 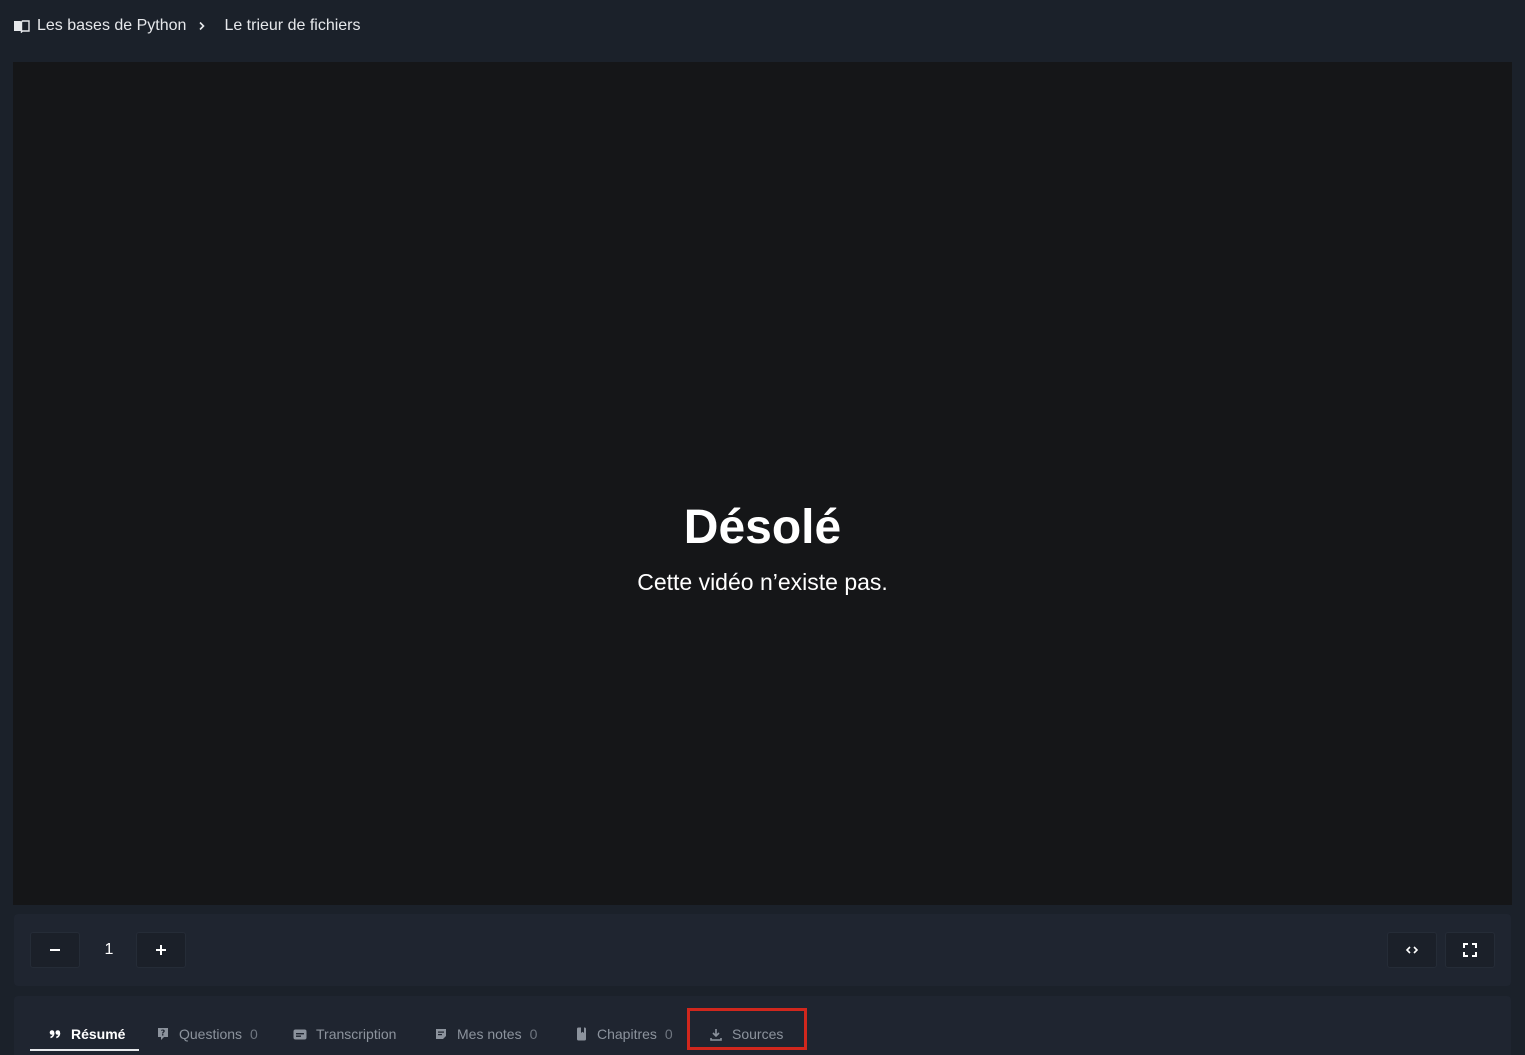 What do you see at coordinates (300, 1034) in the screenshot?
I see `subtitles-icon` at bounding box center [300, 1034].